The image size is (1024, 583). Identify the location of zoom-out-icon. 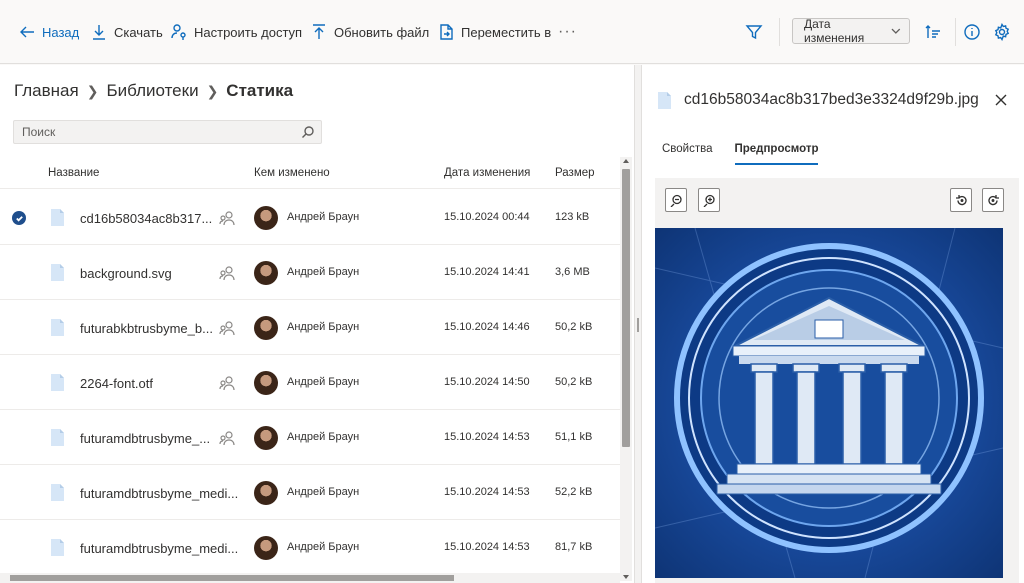
(676, 200).